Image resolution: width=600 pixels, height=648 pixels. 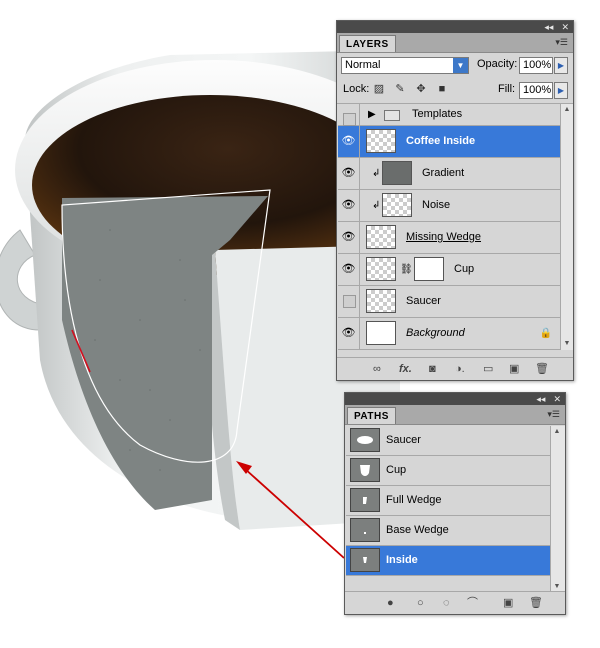 I want to click on adjustment-icon: ◑., so click(x=460, y=369).